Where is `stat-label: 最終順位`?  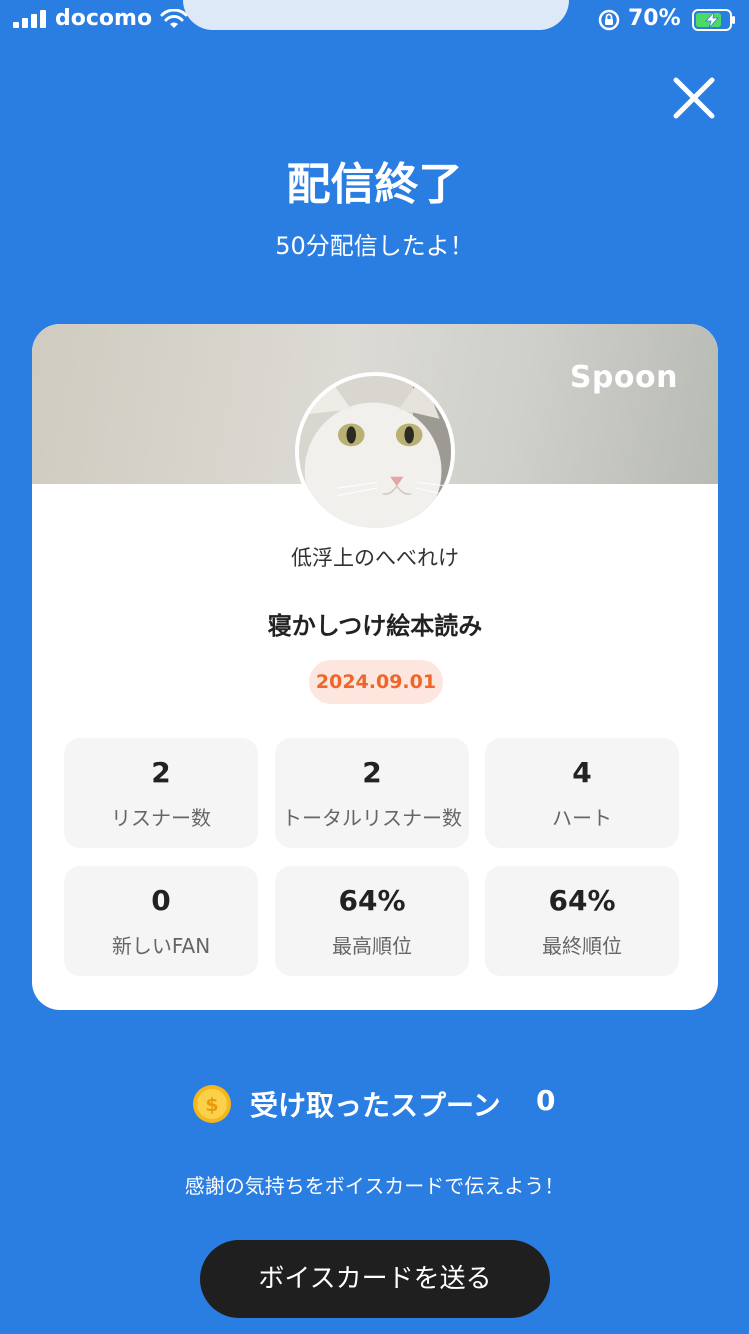
stat-label: 最終順位 is located at coordinates (582, 946).